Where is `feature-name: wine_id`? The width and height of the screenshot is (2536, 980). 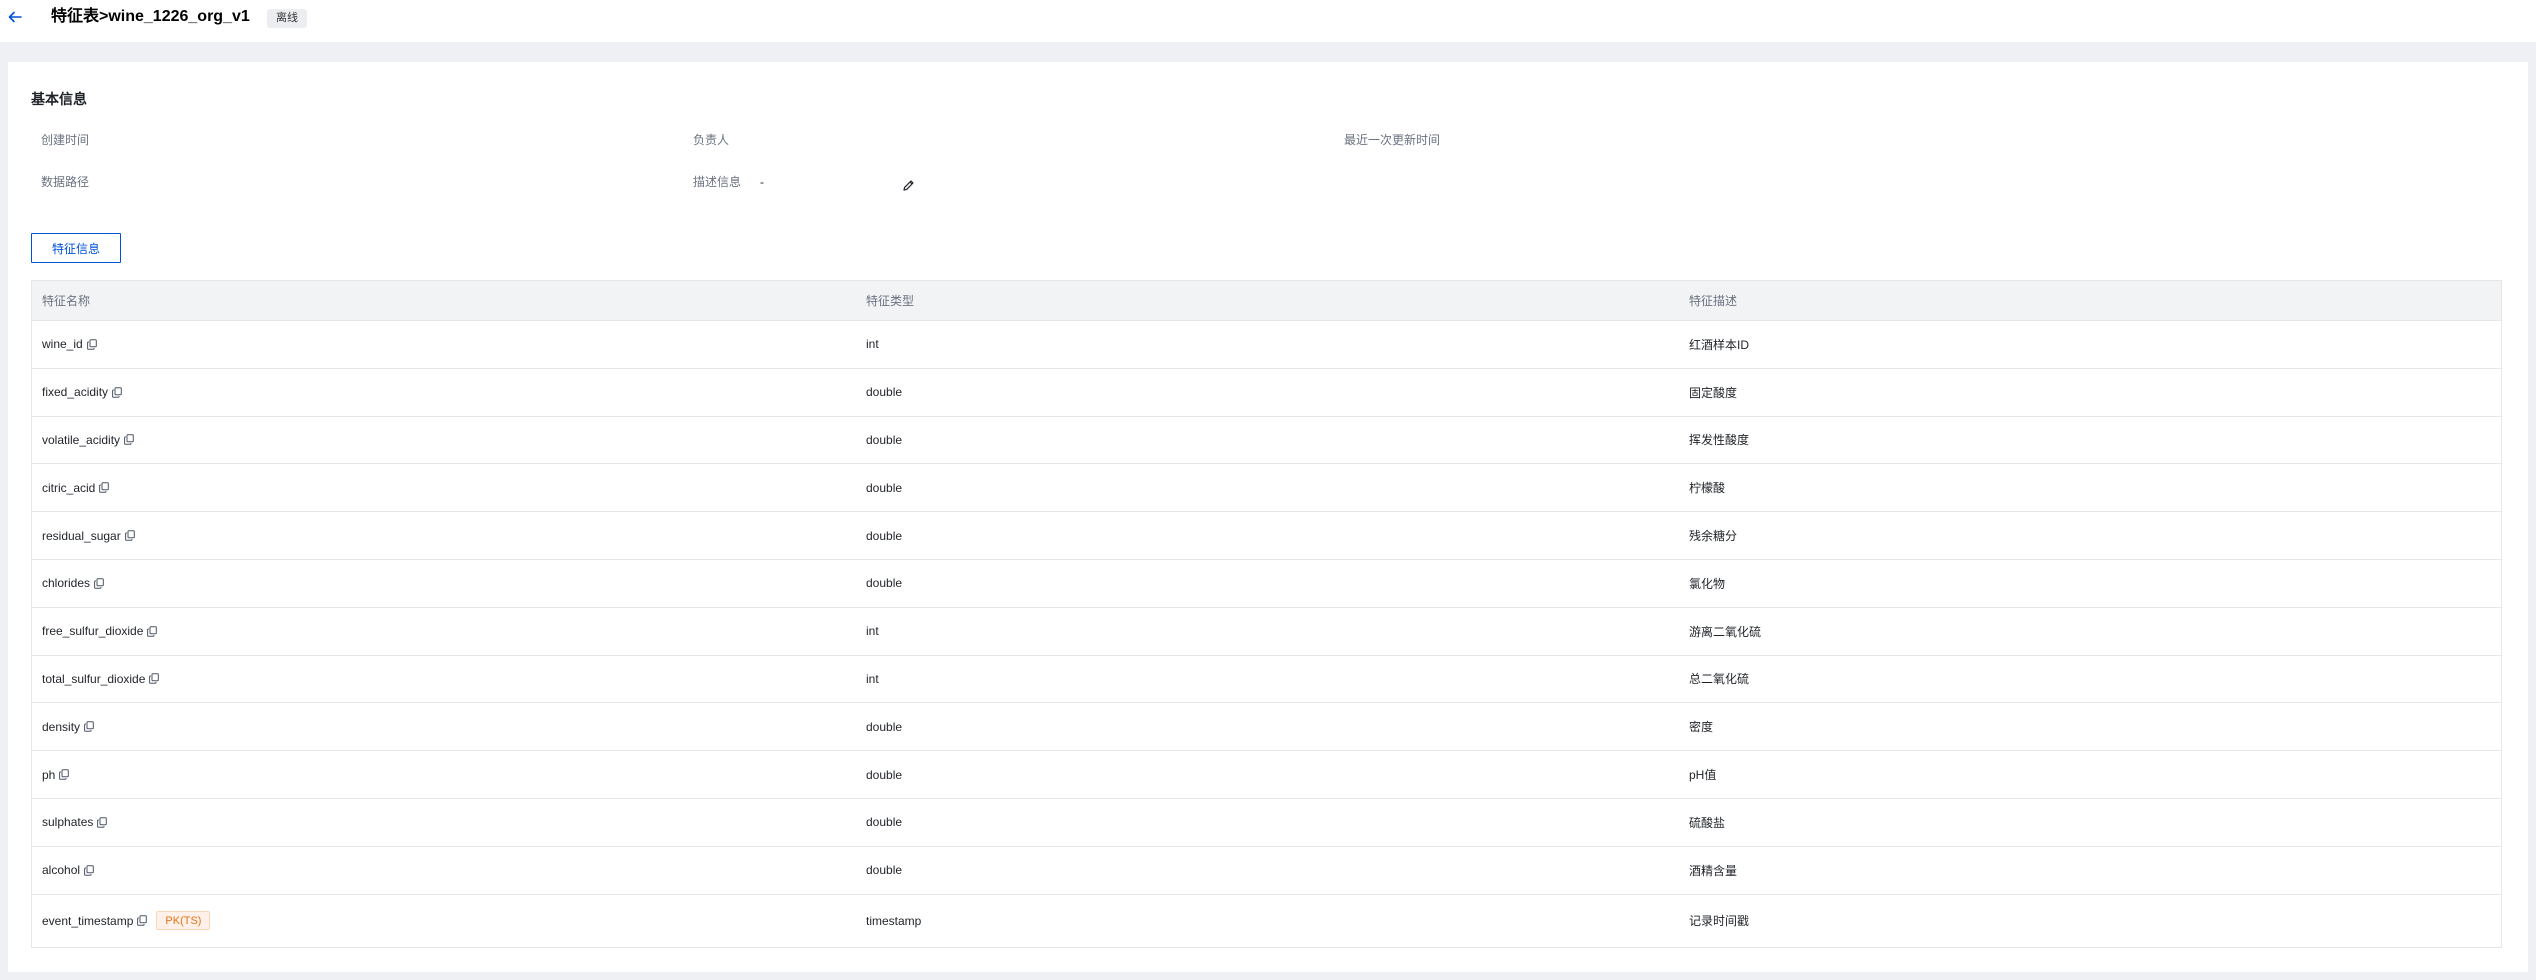
feature-name: wine_id is located at coordinates (62, 344).